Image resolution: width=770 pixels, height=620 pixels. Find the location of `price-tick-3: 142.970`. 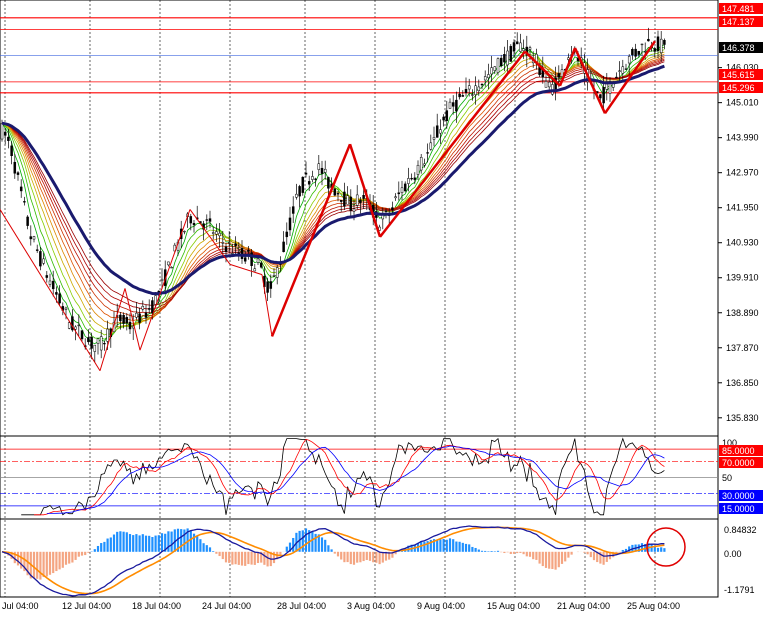

price-tick-3: 142.970 is located at coordinates (742, 173).